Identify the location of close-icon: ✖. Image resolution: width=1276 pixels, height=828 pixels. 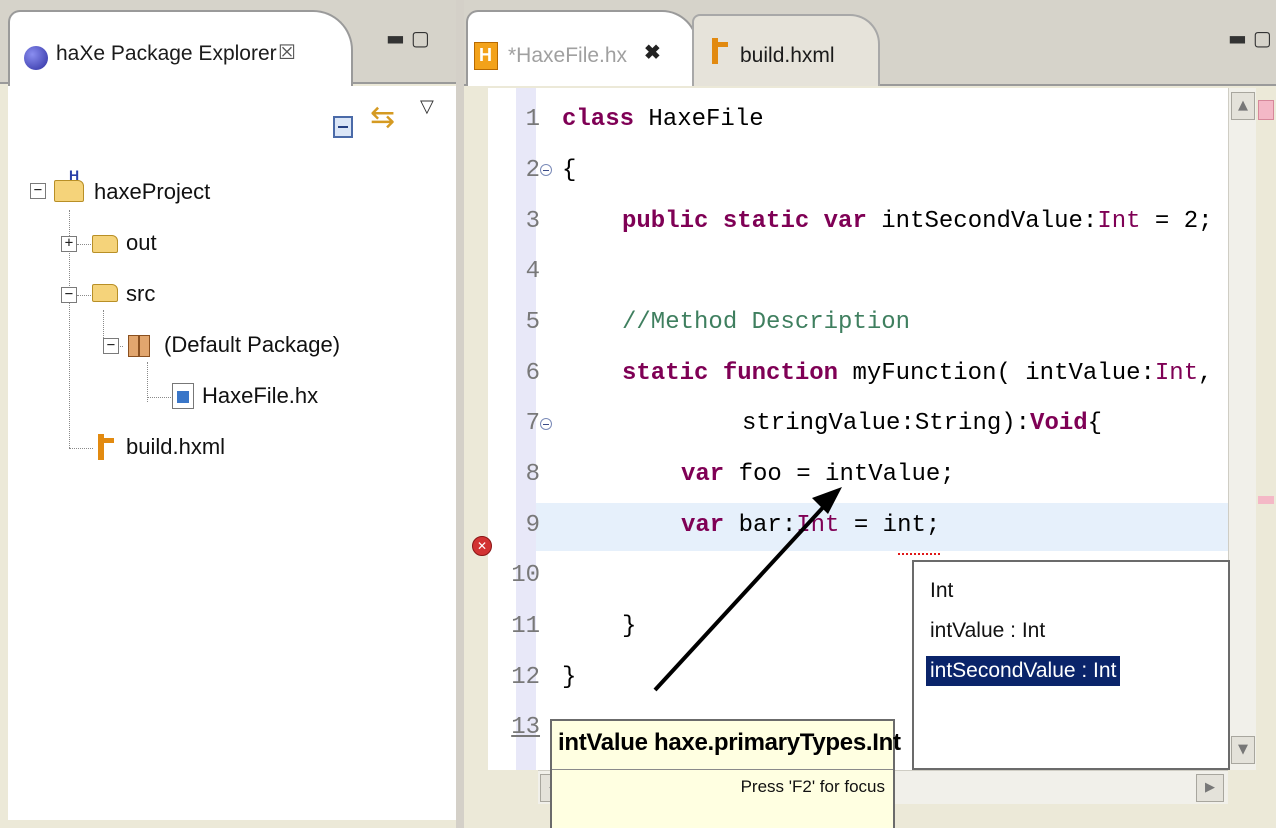
(652, 52).